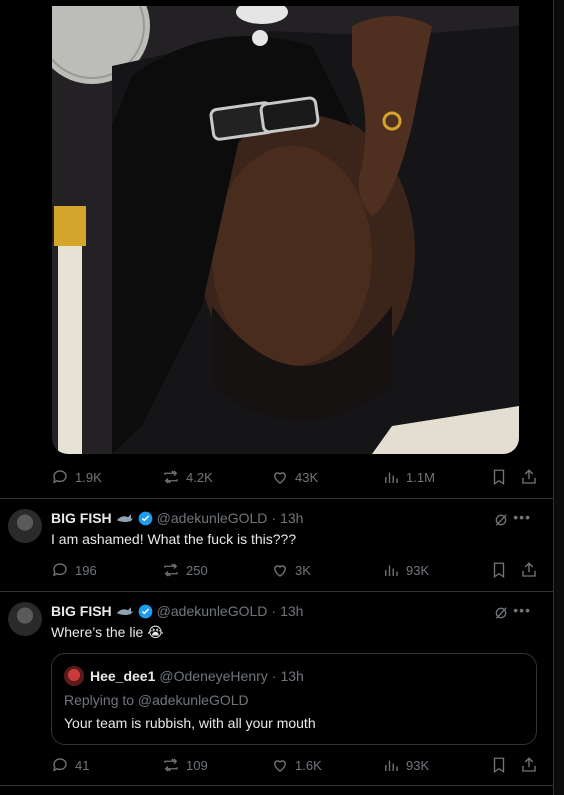 The width and height of the screenshot is (564, 795). I want to click on repost-button: 4.2K, so click(187, 477).